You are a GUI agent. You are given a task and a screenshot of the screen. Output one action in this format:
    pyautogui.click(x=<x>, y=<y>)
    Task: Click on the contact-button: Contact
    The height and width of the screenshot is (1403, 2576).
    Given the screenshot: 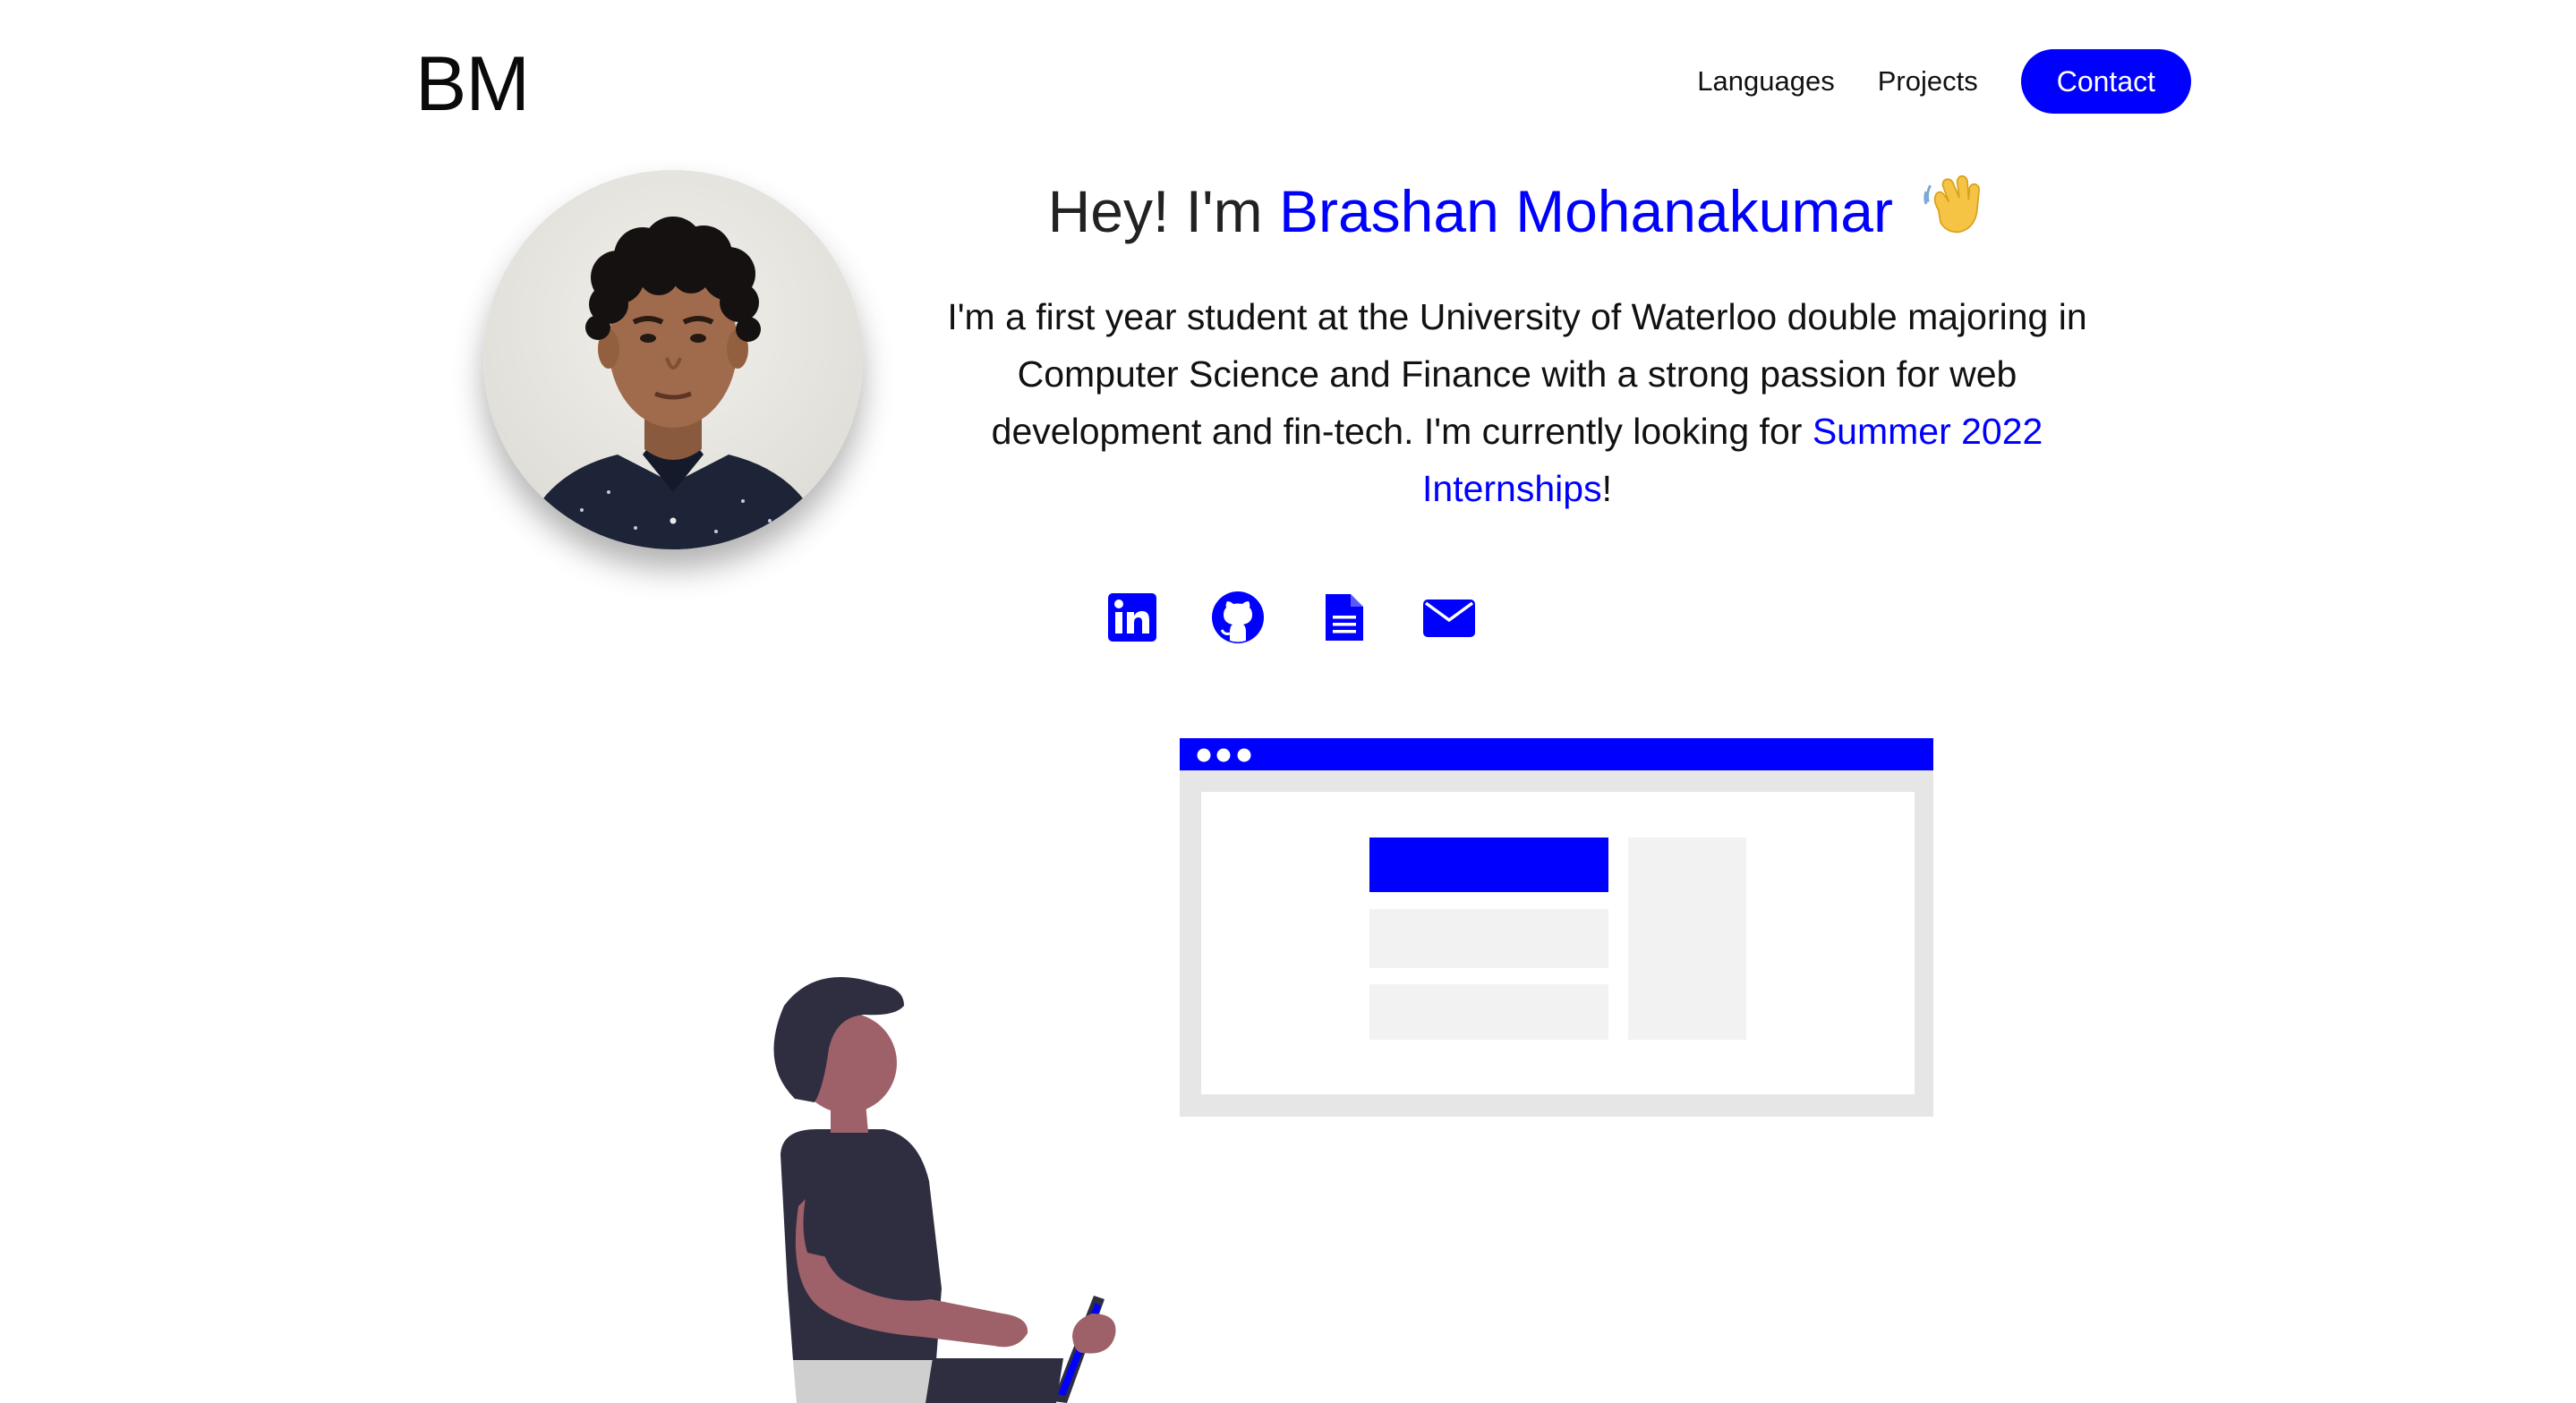 What is the action you would take?
    pyautogui.click(x=2105, y=81)
    